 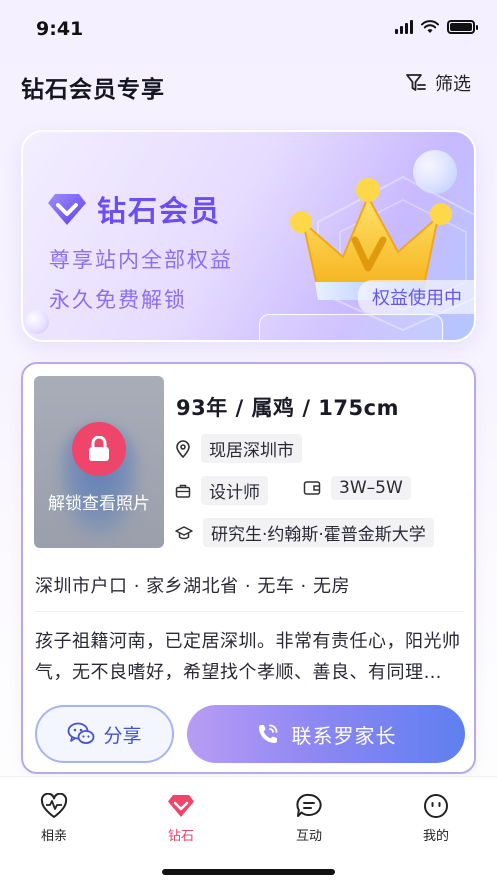 I want to click on contact-parent-button: 联系罗家长, so click(x=326, y=734).